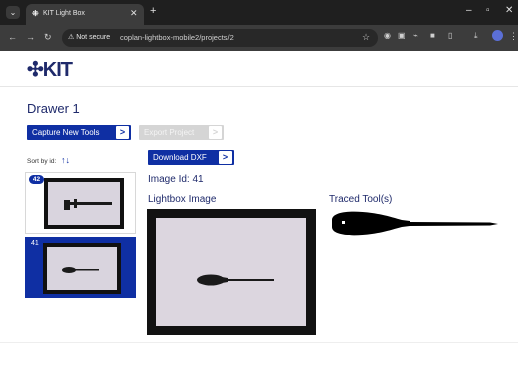 The height and width of the screenshot is (367, 518). I want to click on screwdriver-thumbnail-icon, so click(80, 270).